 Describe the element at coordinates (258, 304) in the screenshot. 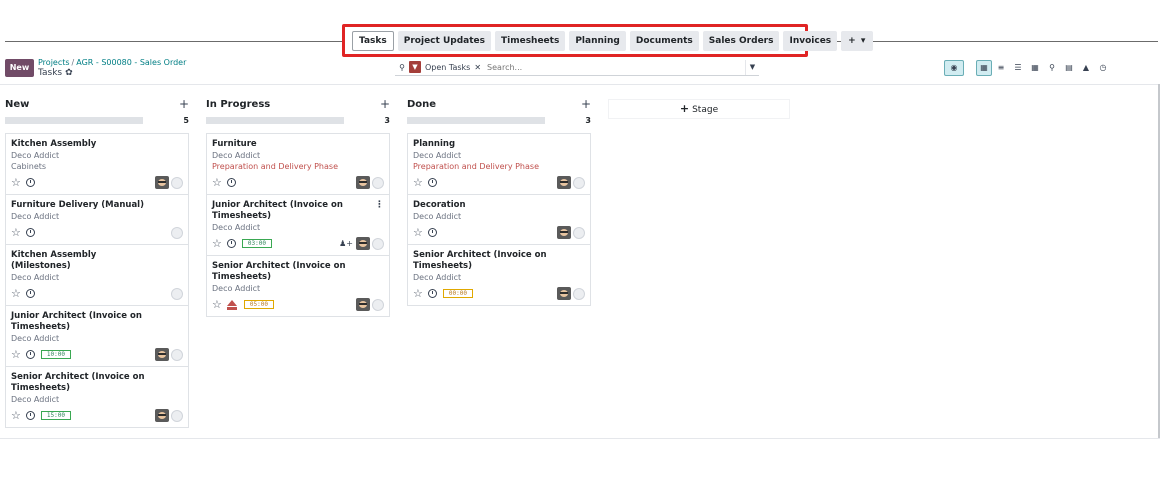

I see `allocated-hours-badge: 05:00` at that location.